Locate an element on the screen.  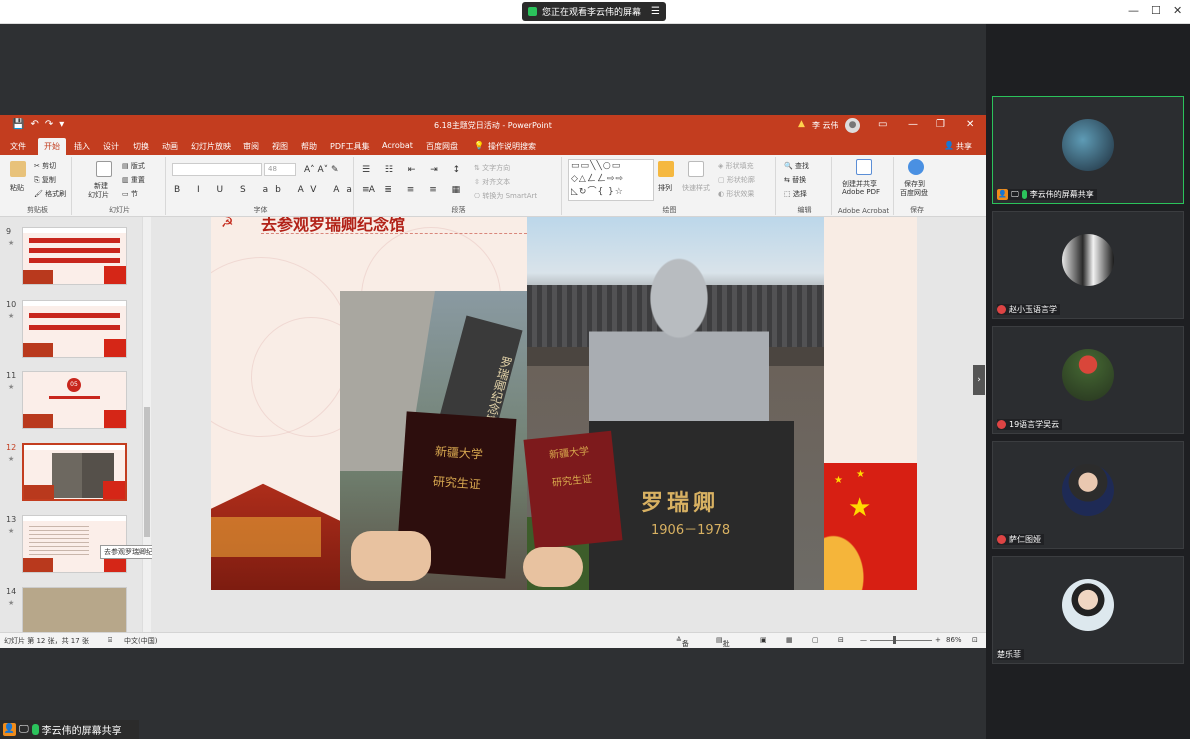
shapes-gallery: ▭▭╲╲○▭ ◇△ㄥㄥ⇨⇨ ◺↻⌒{ }☆ is located at coordinates (611, 180).